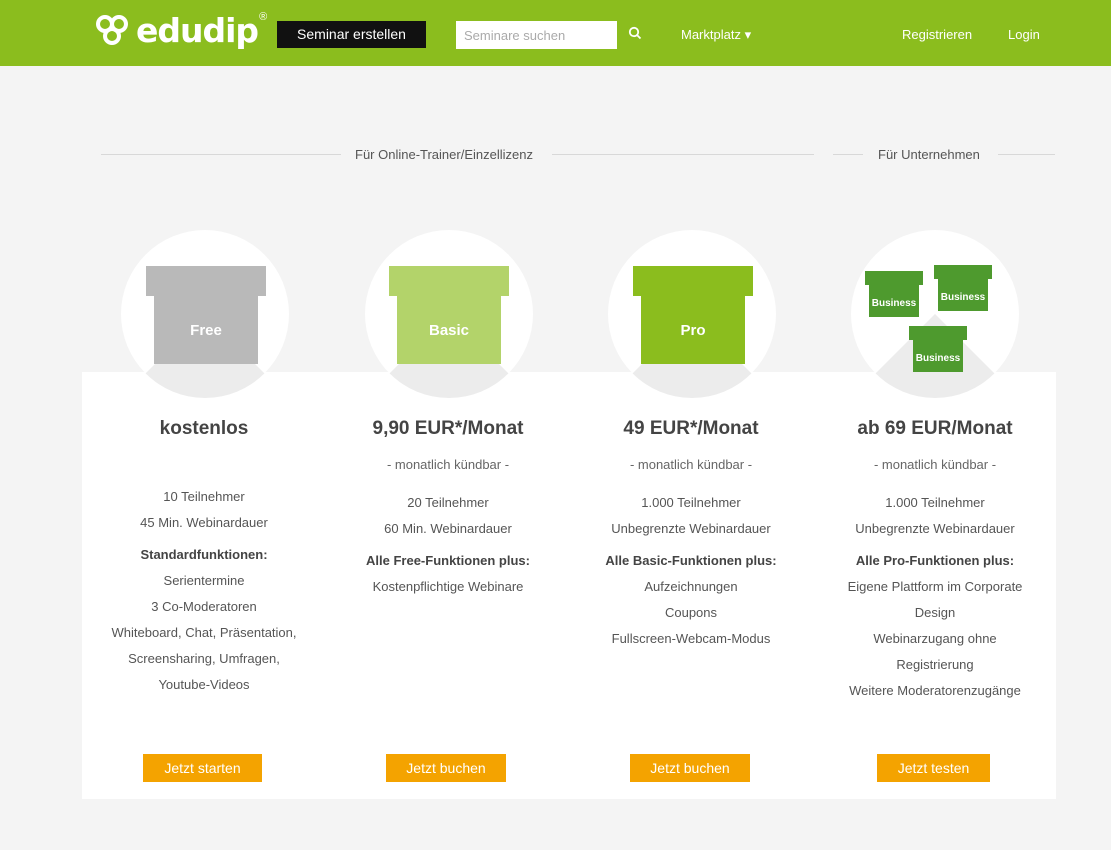 This screenshot has height=850, width=1111. Describe the element at coordinates (536, 35) in the screenshot. I see `search-input` at that location.